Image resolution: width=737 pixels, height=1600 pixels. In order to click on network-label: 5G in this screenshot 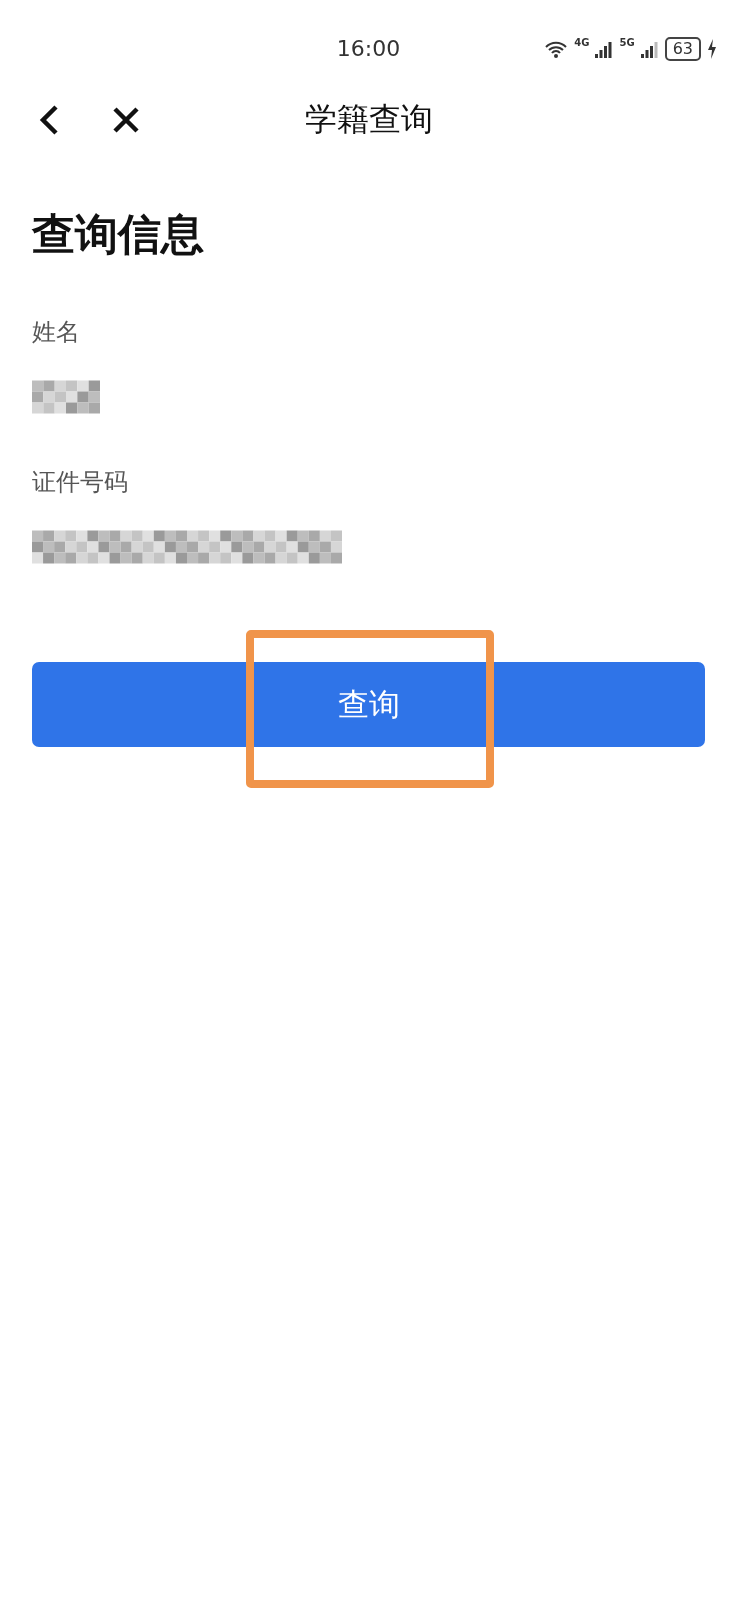, I will do `click(627, 42)`.